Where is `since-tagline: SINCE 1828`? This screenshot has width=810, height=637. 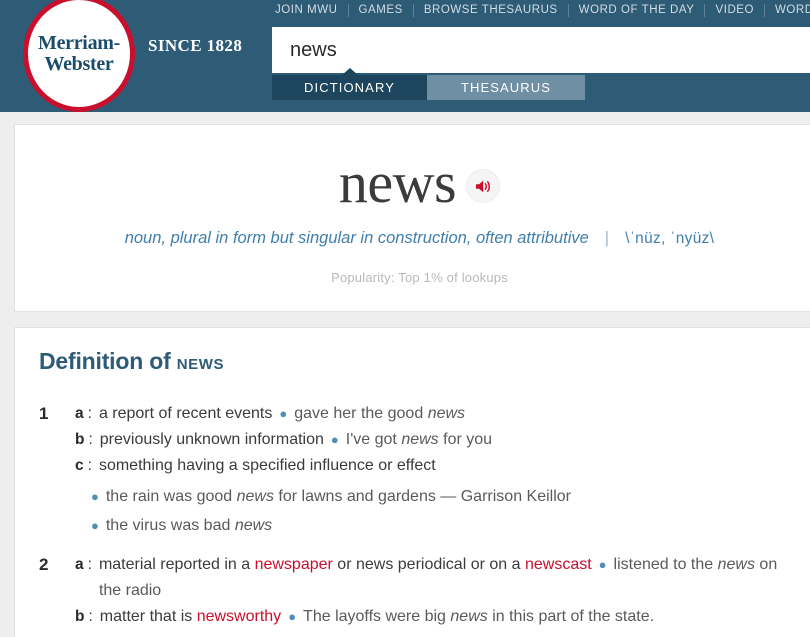 since-tagline: SINCE 1828 is located at coordinates (195, 45).